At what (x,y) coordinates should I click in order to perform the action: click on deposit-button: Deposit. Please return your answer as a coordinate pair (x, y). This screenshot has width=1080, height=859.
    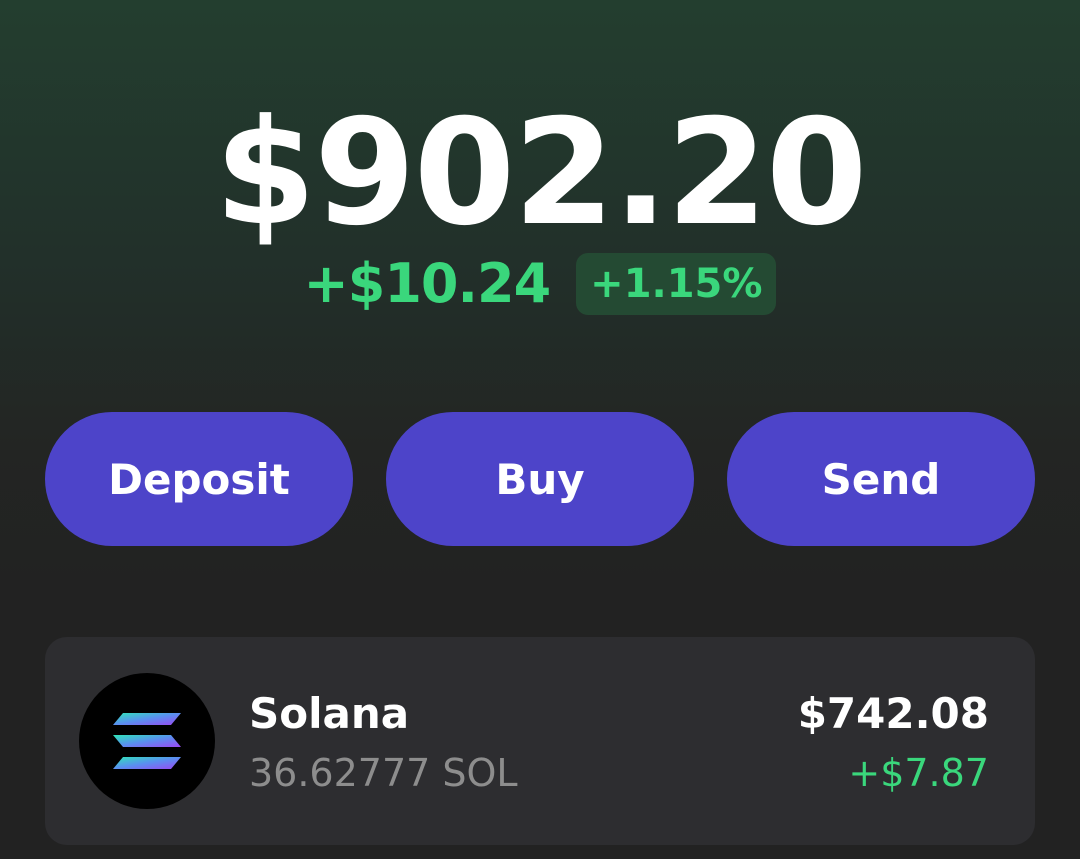
    Looking at the image, I should click on (199, 479).